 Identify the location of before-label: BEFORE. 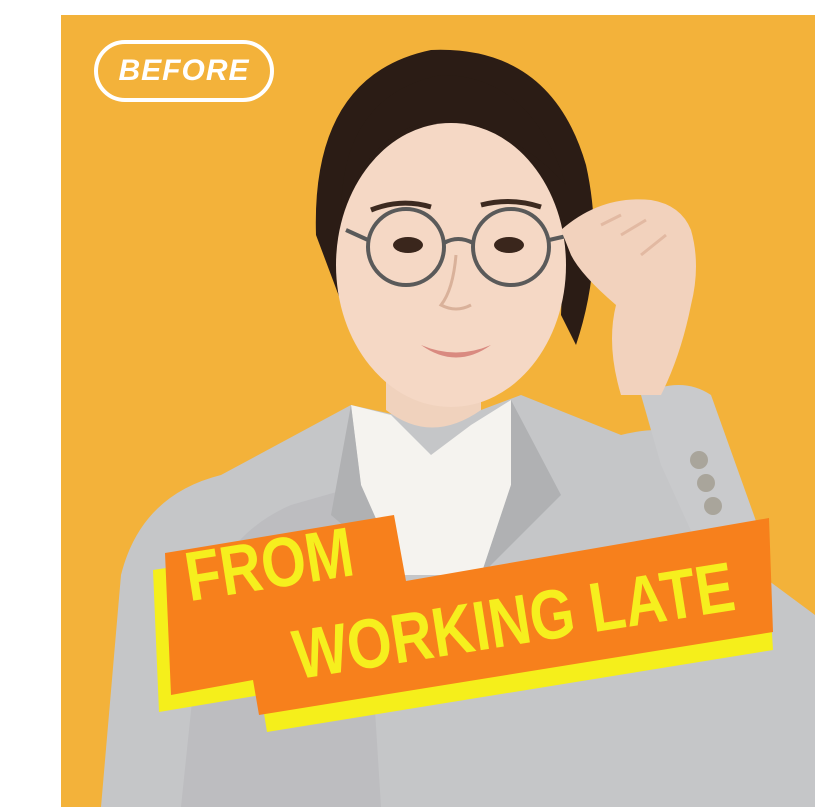
(184, 70).